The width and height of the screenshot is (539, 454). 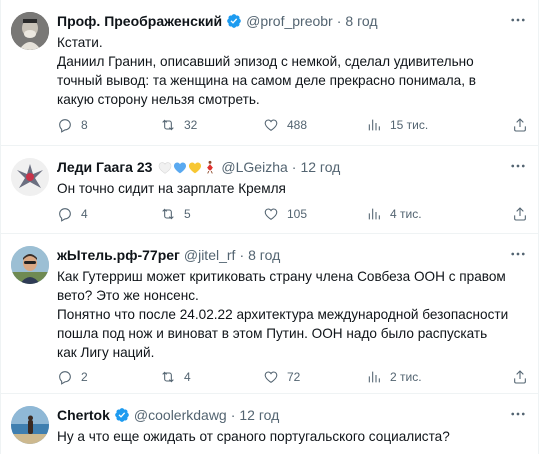 What do you see at coordinates (285, 125) in the screenshot?
I see `like-button: 488` at bounding box center [285, 125].